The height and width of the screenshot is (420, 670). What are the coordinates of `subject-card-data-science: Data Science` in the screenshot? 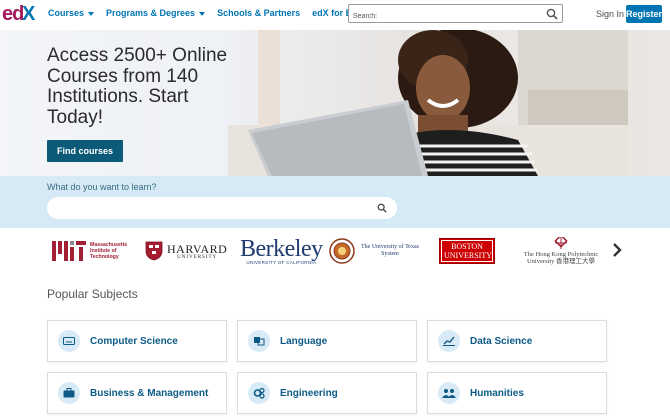 It's located at (517, 341).